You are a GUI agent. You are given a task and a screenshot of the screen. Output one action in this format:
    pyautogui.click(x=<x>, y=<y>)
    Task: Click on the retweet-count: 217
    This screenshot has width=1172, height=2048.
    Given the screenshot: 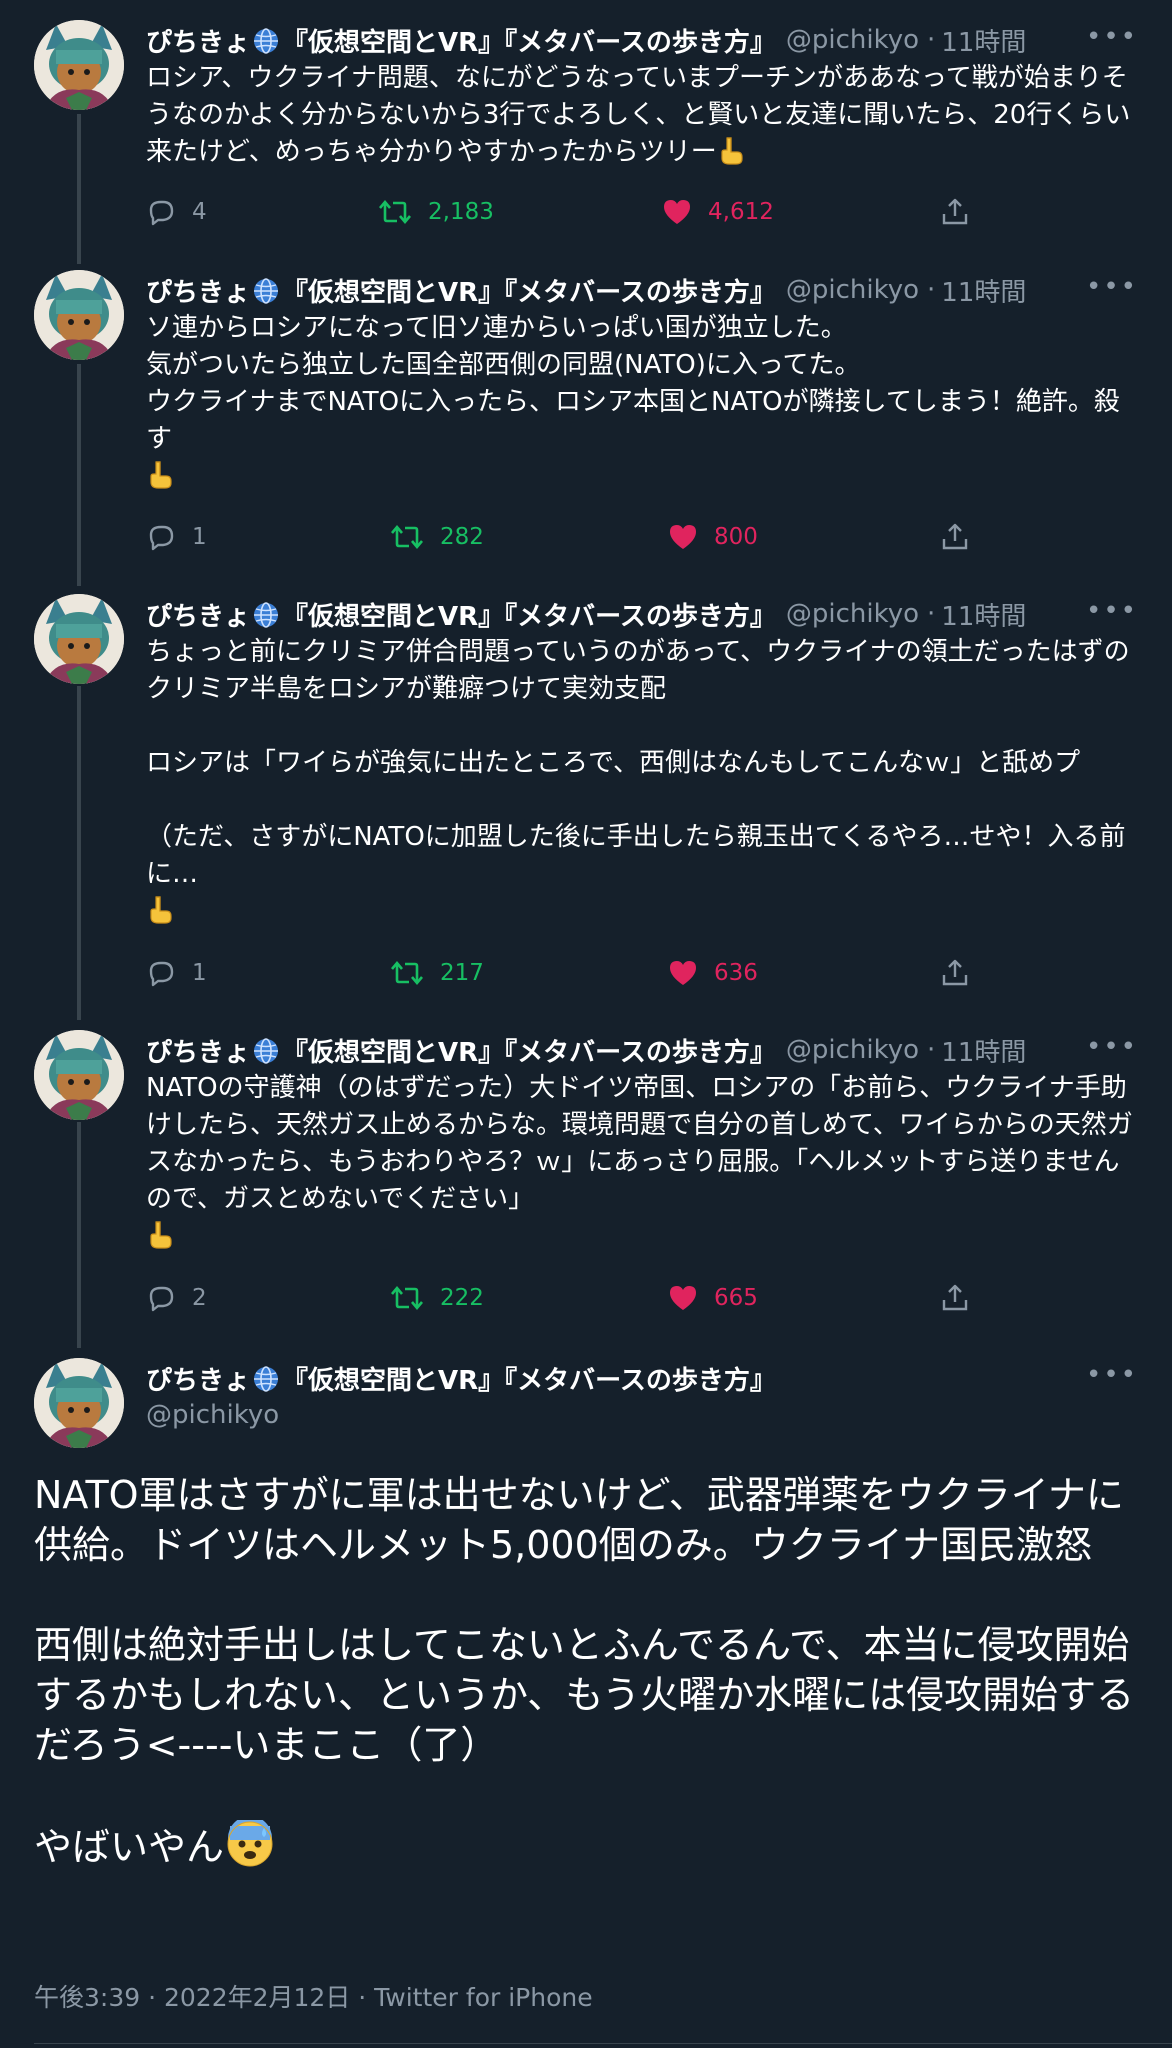 What is the action you would take?
    pyautogui.click(x=462, y=973)
    